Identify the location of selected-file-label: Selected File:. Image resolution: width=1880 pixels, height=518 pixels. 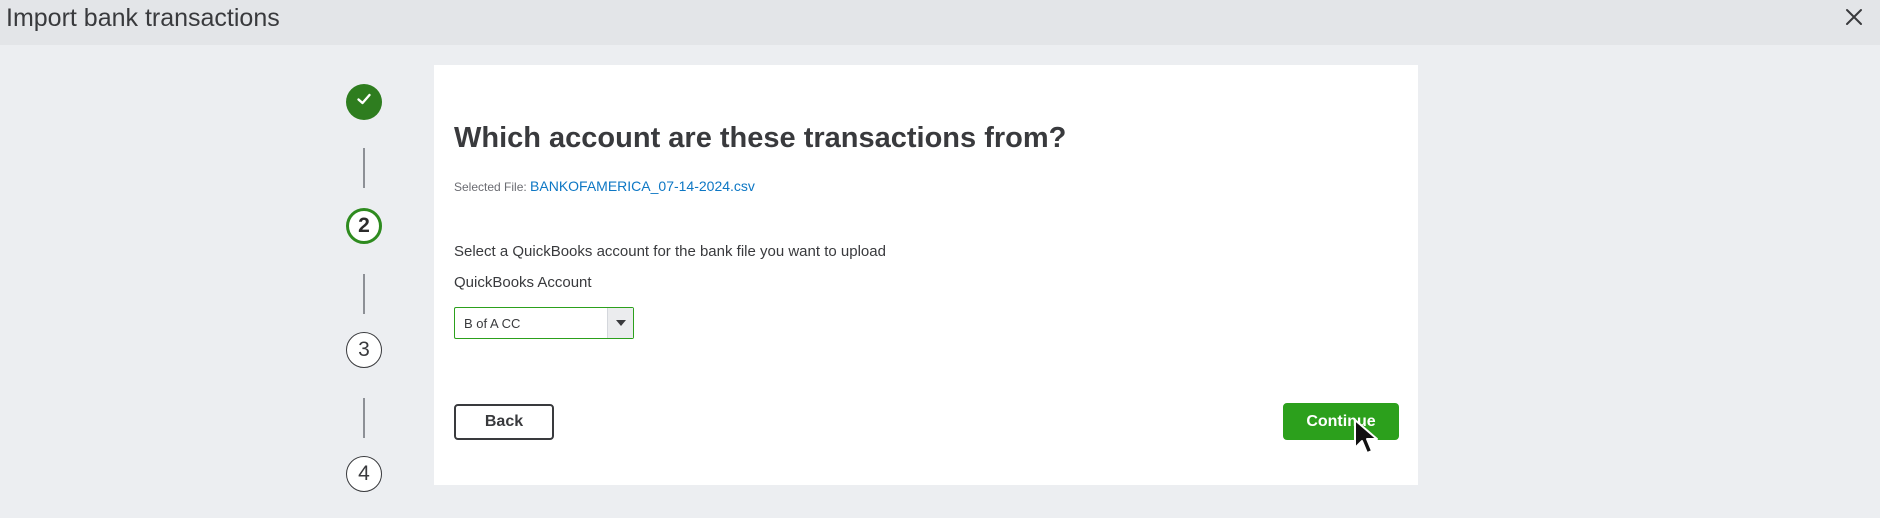
(490, 187).